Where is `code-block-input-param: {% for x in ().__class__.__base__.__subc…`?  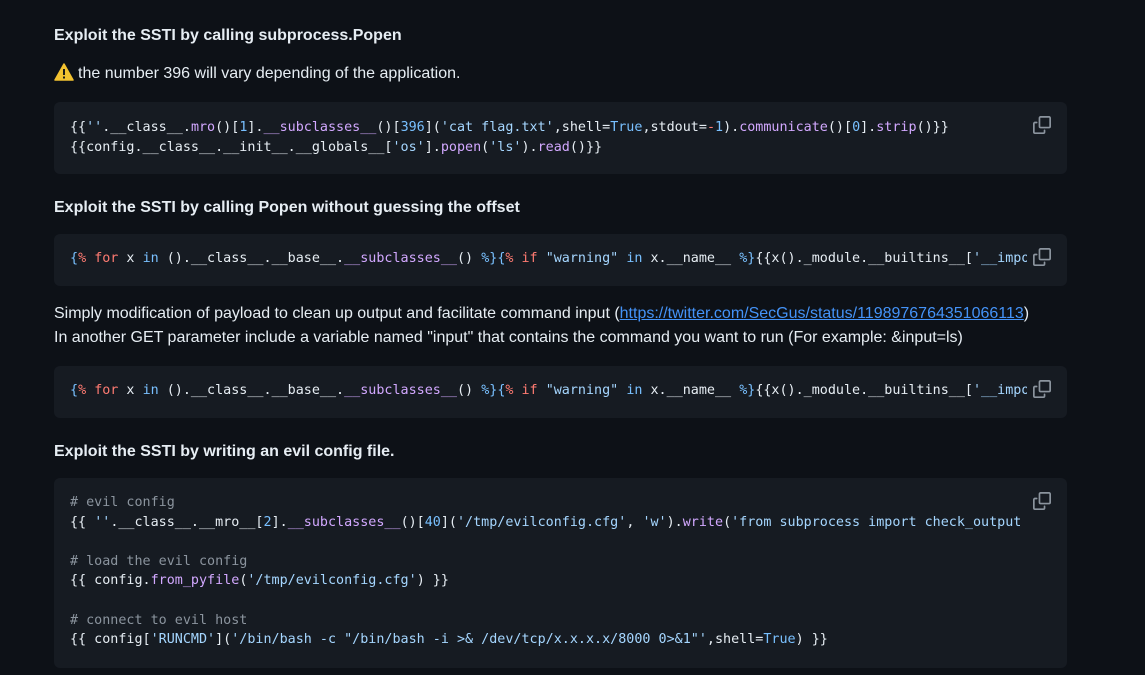
code-block-input-param: {% for x in ().__class__.__base__.__subc… is located at coordinates (560, 392).